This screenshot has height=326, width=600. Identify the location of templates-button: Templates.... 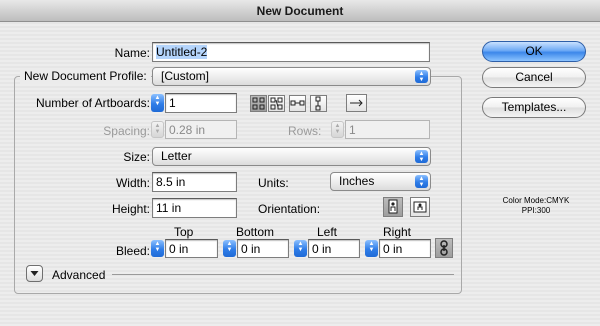
(534, 107).